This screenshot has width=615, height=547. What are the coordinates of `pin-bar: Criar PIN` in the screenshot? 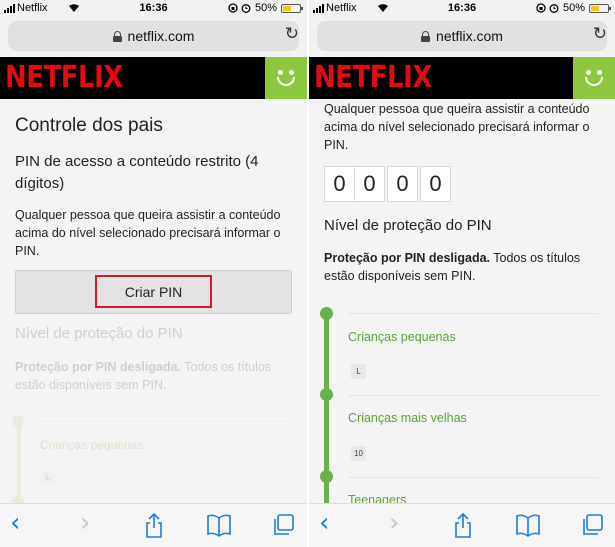 It's located at (153, 292).